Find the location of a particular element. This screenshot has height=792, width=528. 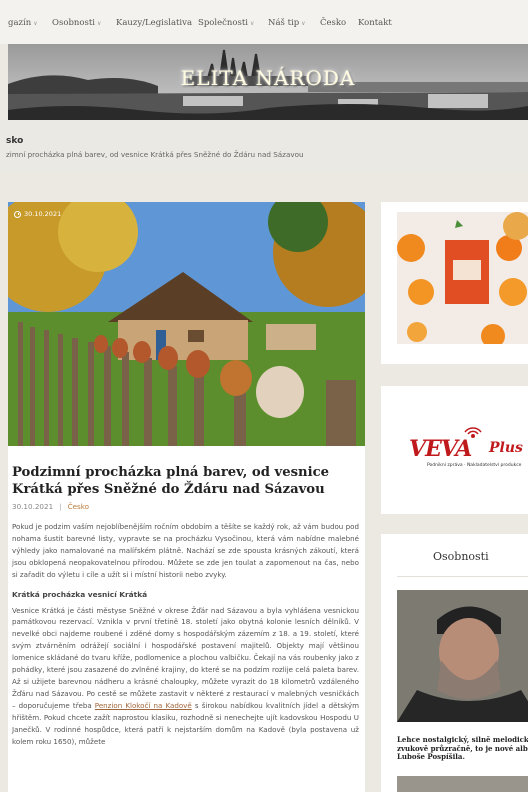

nav-item-spolecnosti: Společnosti ∨ is located at coordinates (226, 23).